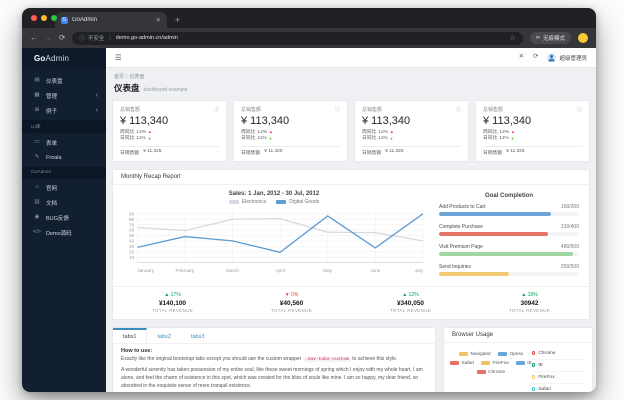  Describe the element at coordinates (37, 186) in the screenshot. I see `home-icon: ⌂` at that location.